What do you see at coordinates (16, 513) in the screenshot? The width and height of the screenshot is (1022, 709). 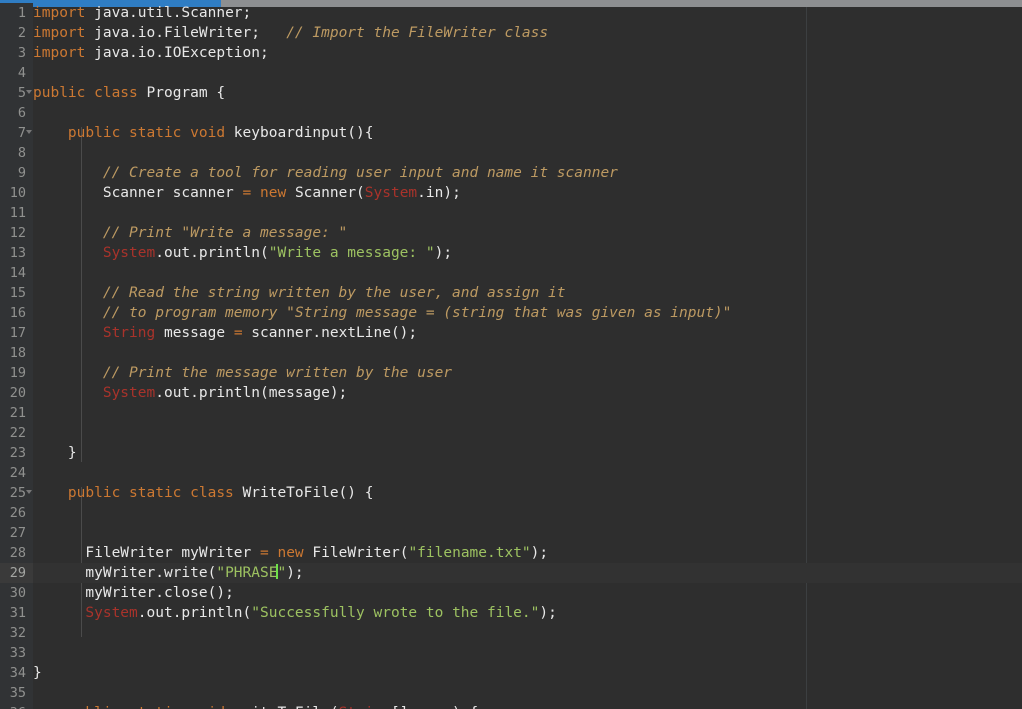 I see `line-number: 26` at bounding box center [16, 513].